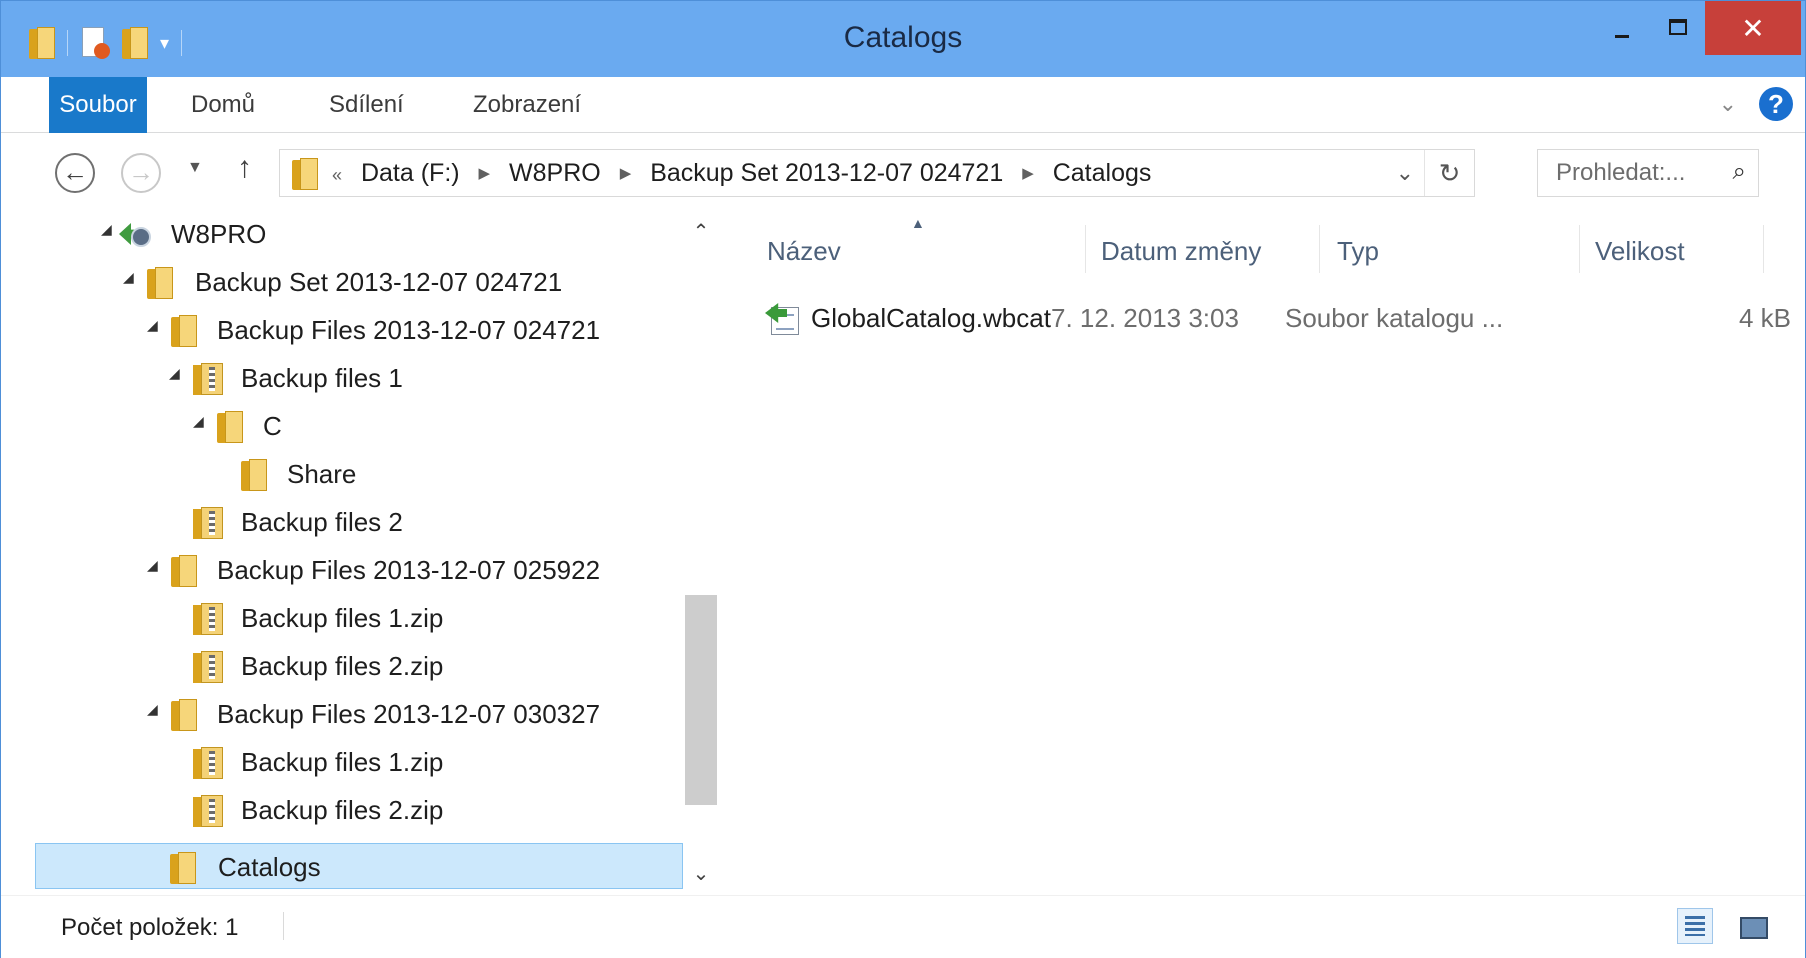 Image resolution: width=1806 pixels, height=958 pixels. Describe the element at coordinates (343, 175) in the screenshot. I see `breadcrumb-overflow: «` at that location.